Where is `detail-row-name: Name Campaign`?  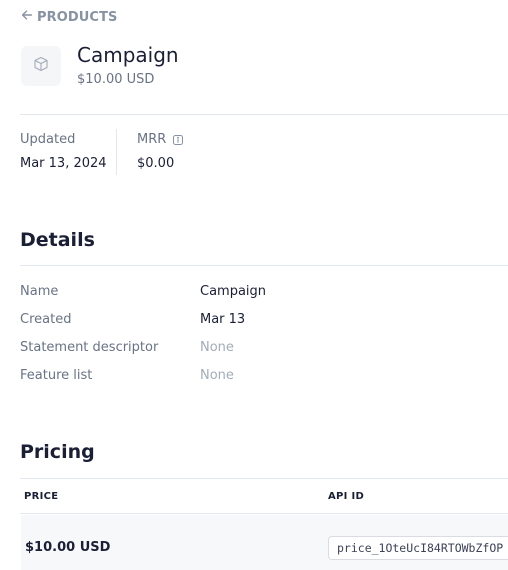
detail-row-name: Name Campaign is located at coordinates (143, 291).